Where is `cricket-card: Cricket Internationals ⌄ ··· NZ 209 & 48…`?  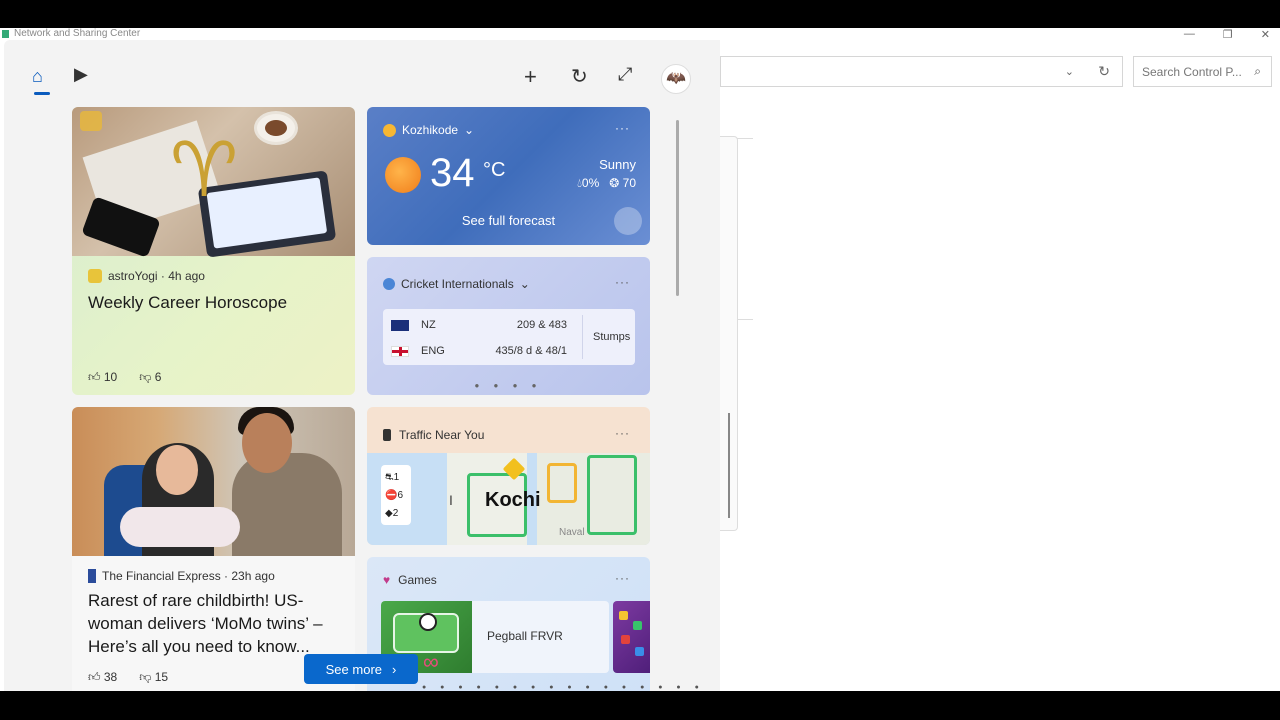 cricket-card: Cricket Internationals ⌄ ··· NZ 209 & 48… is located at coordinates (508, 326).